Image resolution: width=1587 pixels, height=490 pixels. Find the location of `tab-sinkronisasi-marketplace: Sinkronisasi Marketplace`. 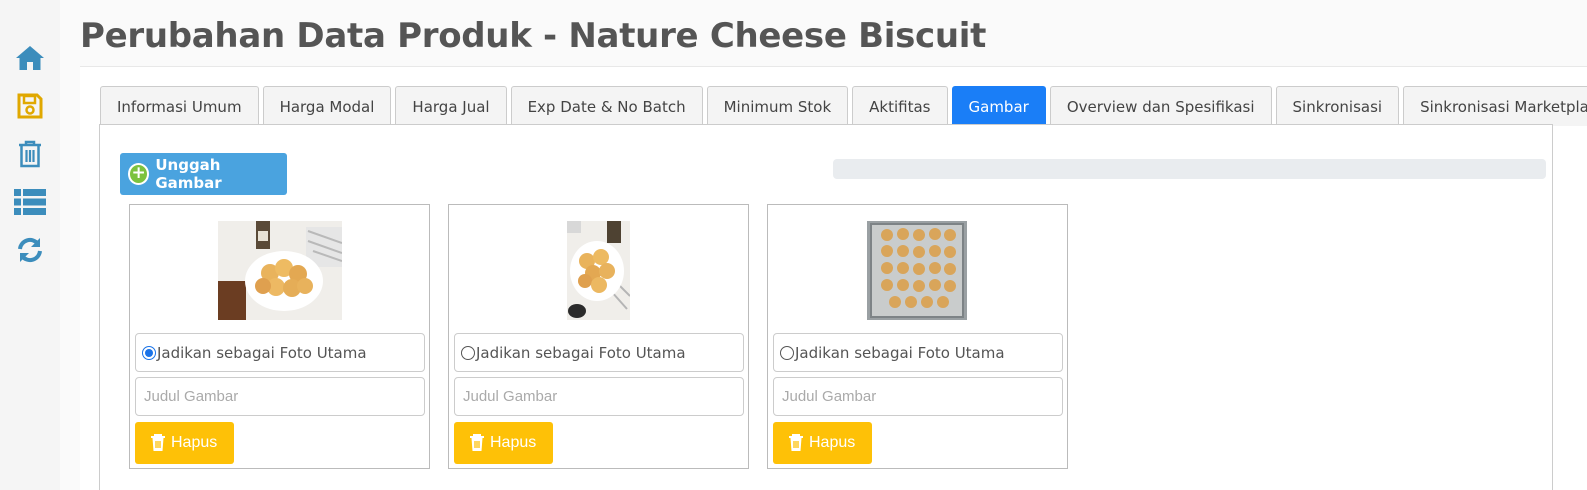

tab-sinkronisasi-marketplace: Sinkronisasi Marketplace is located at coordinates (1495, 106).